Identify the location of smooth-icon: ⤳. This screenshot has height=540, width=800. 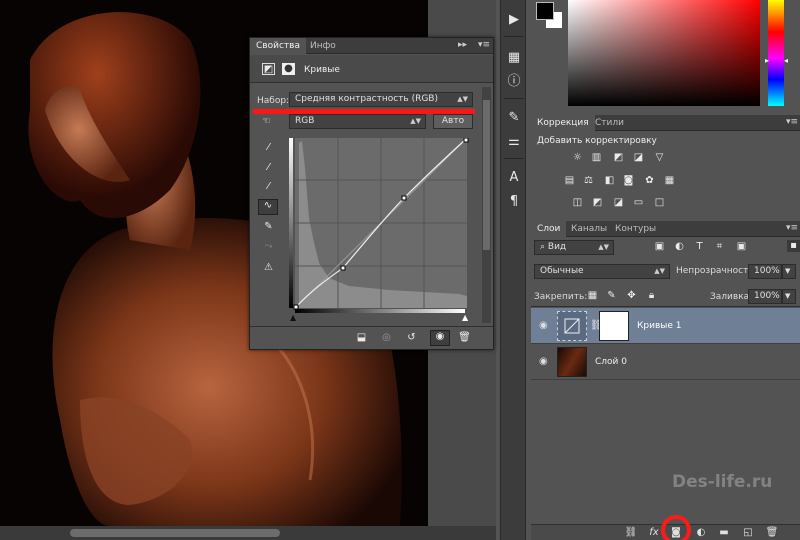
(268, 247).